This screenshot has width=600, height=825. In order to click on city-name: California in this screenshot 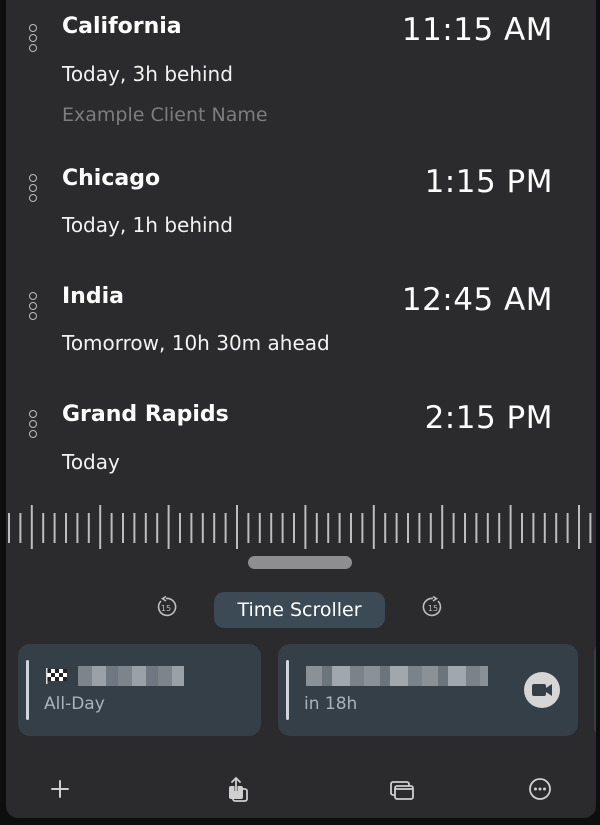, I will do `click(122, 26)`.